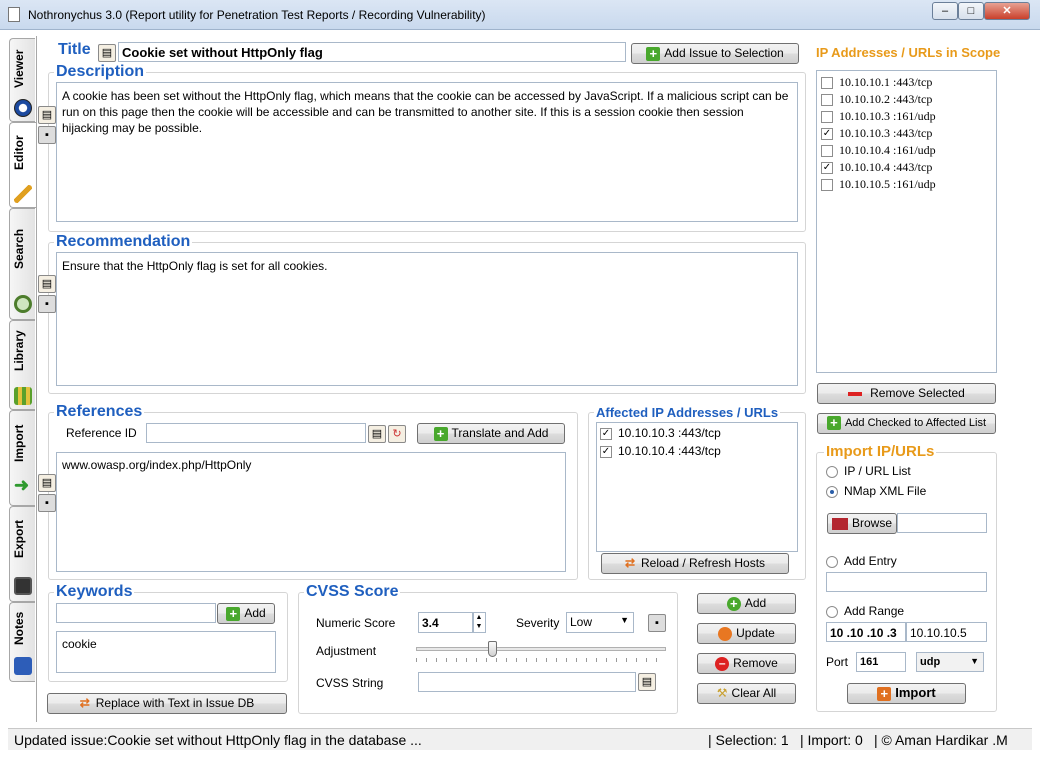 The height and width of the screenshot is (758, 1040). I want to click on protocol-select: udp ▼, so click(950, 662).